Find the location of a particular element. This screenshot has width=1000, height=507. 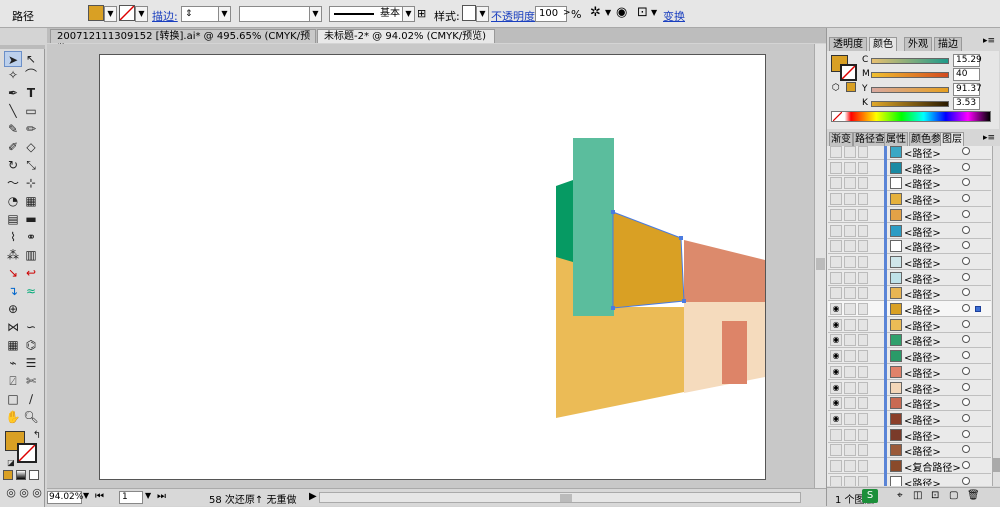

web-safe-swatch is located at coordinates (851, 87).